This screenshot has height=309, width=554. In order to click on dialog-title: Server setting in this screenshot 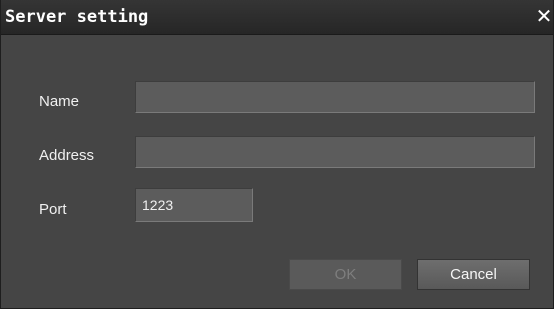, I will do `click(77, 17)`.